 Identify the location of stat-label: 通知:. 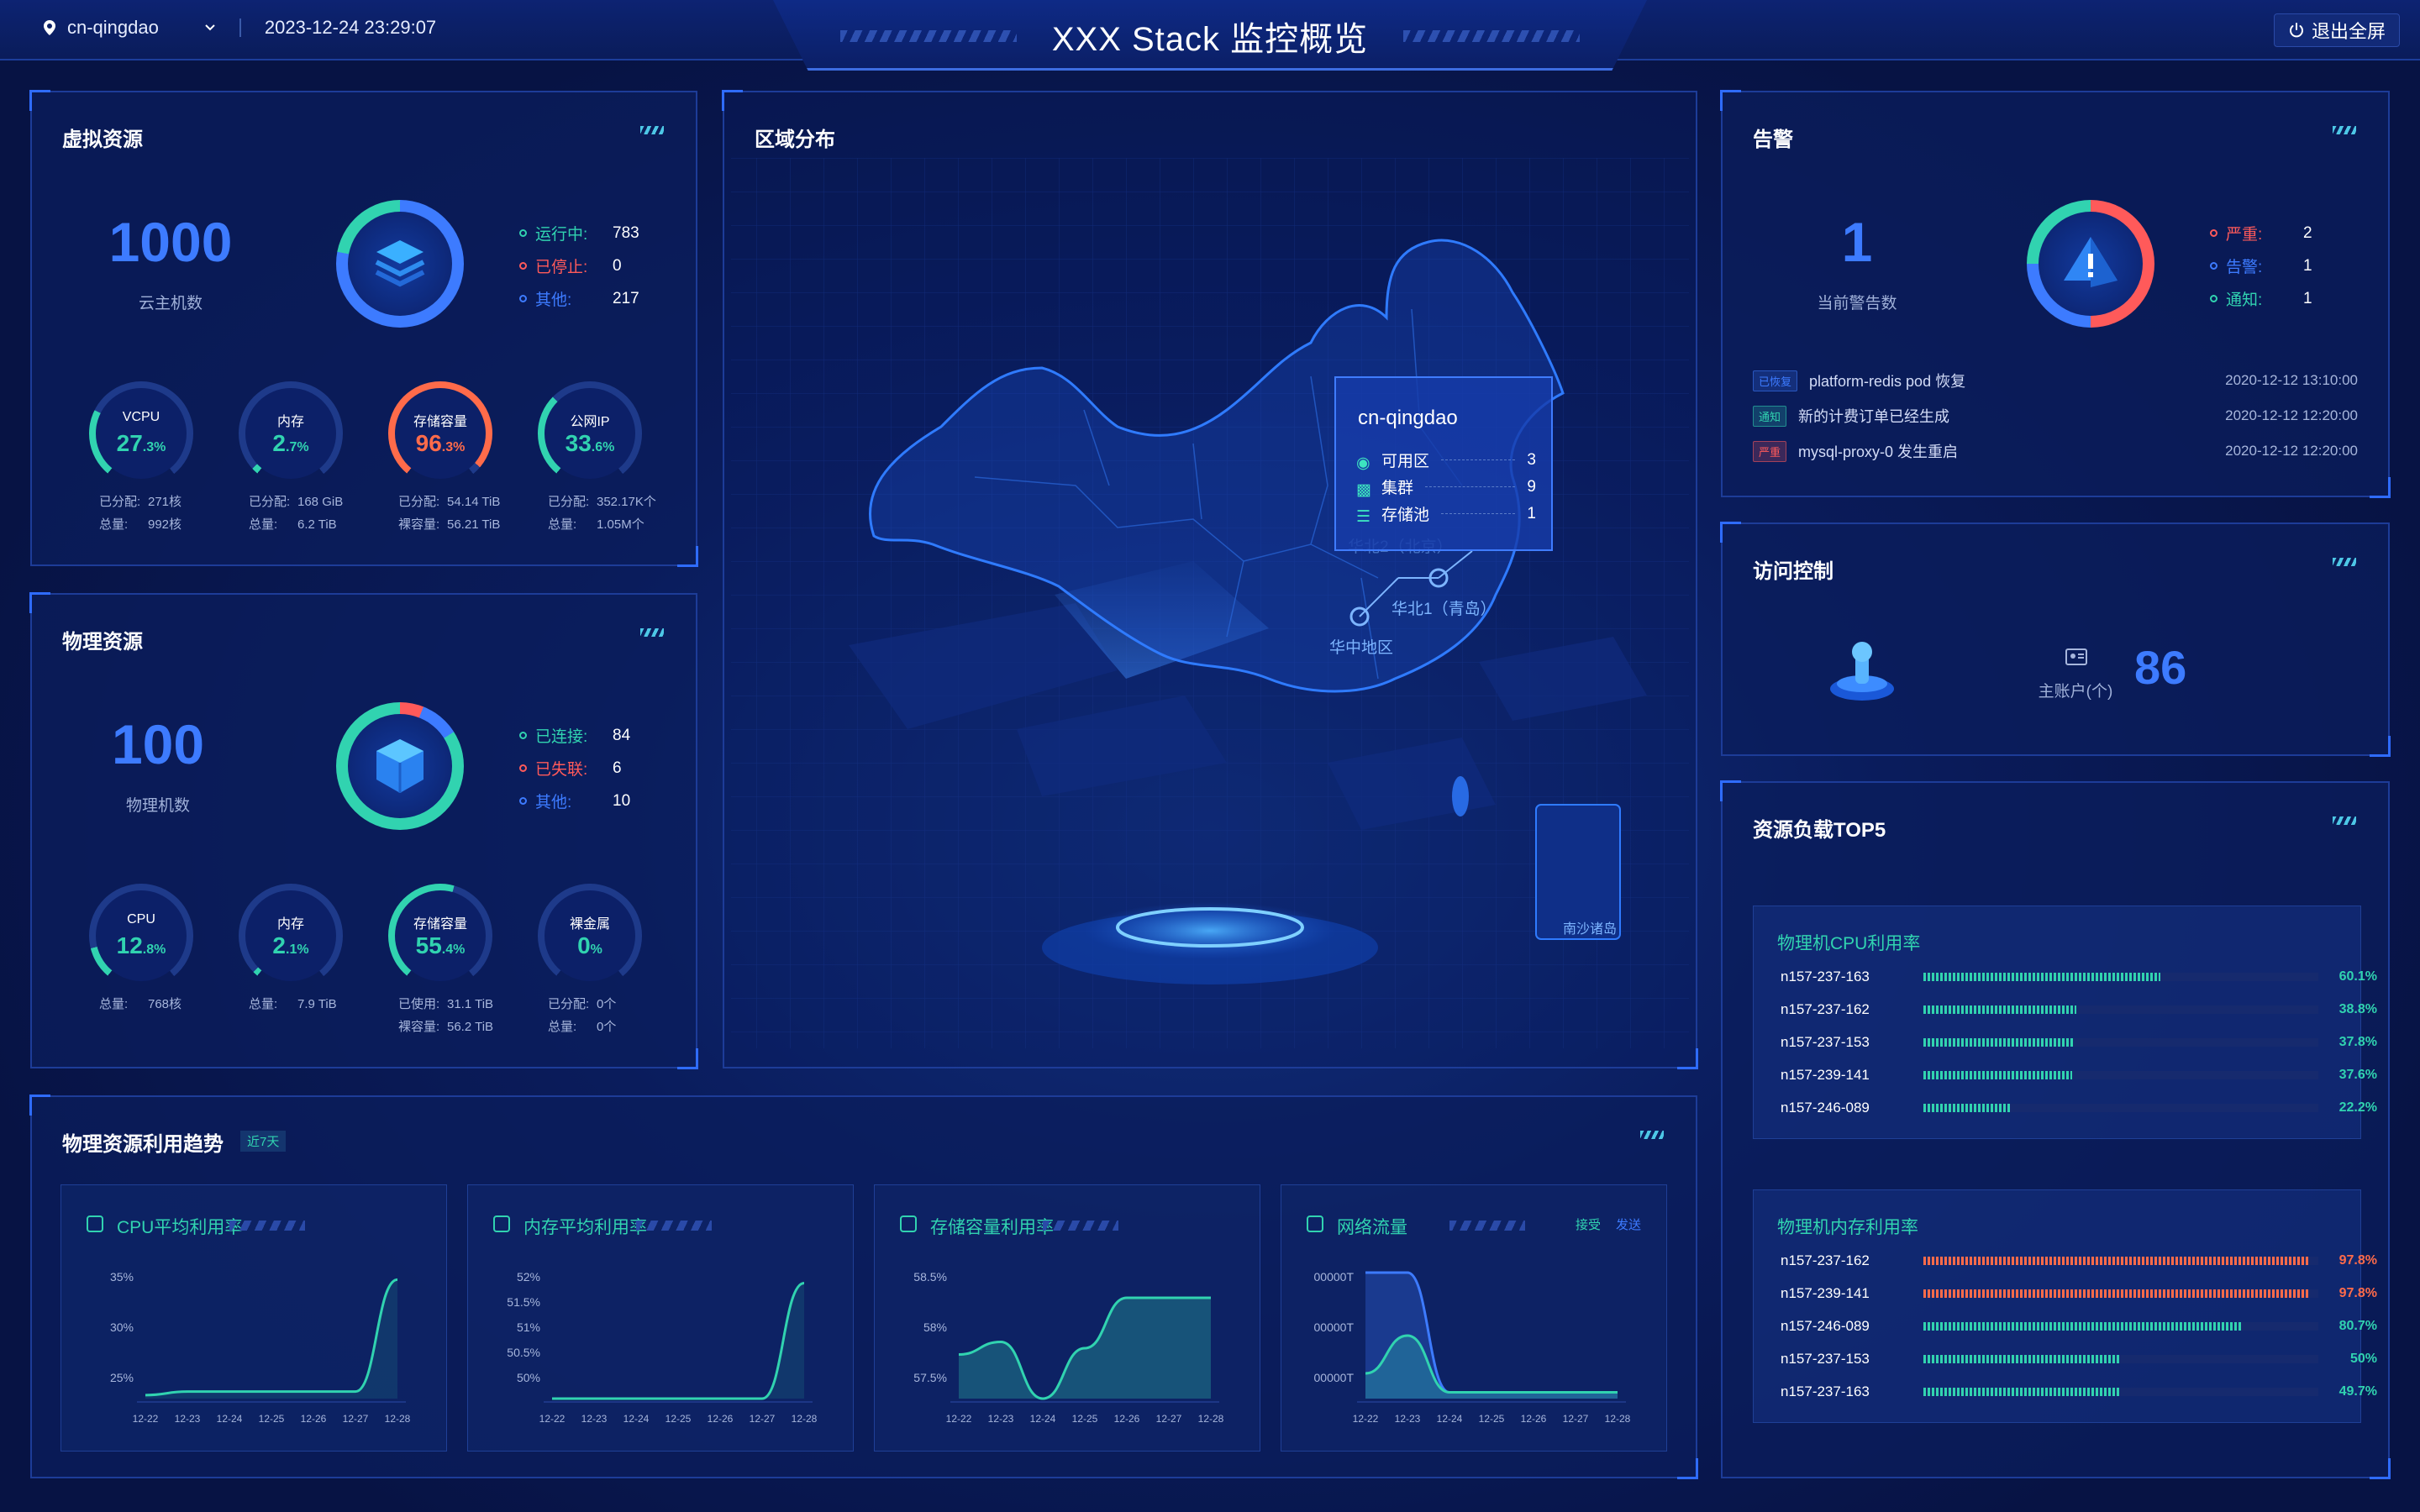
(2244, 300).